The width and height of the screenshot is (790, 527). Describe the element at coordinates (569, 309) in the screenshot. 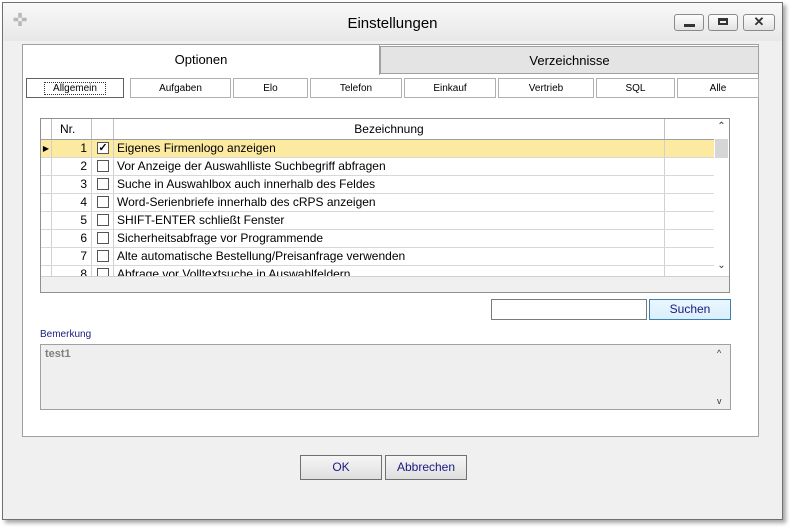

I see `search-input` at that location.